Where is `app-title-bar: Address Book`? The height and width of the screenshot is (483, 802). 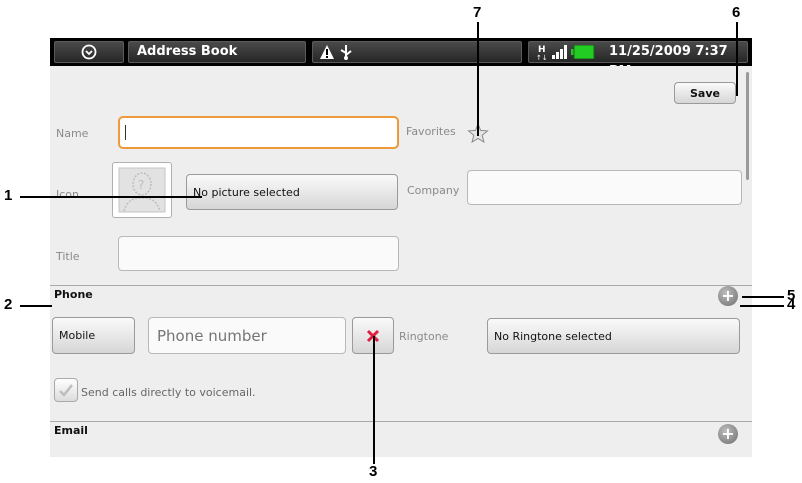 app-title-bar: Address Book is located at coordinates (217, 52).